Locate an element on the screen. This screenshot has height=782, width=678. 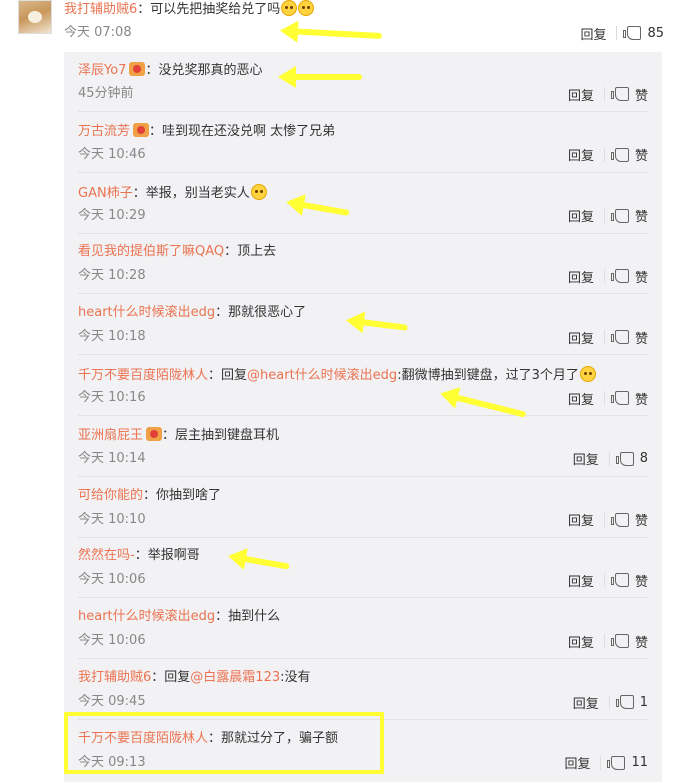
reply-text: ：哇到现在还没兑啊 太惨了兄弟 is located at coordinates (242, 131).